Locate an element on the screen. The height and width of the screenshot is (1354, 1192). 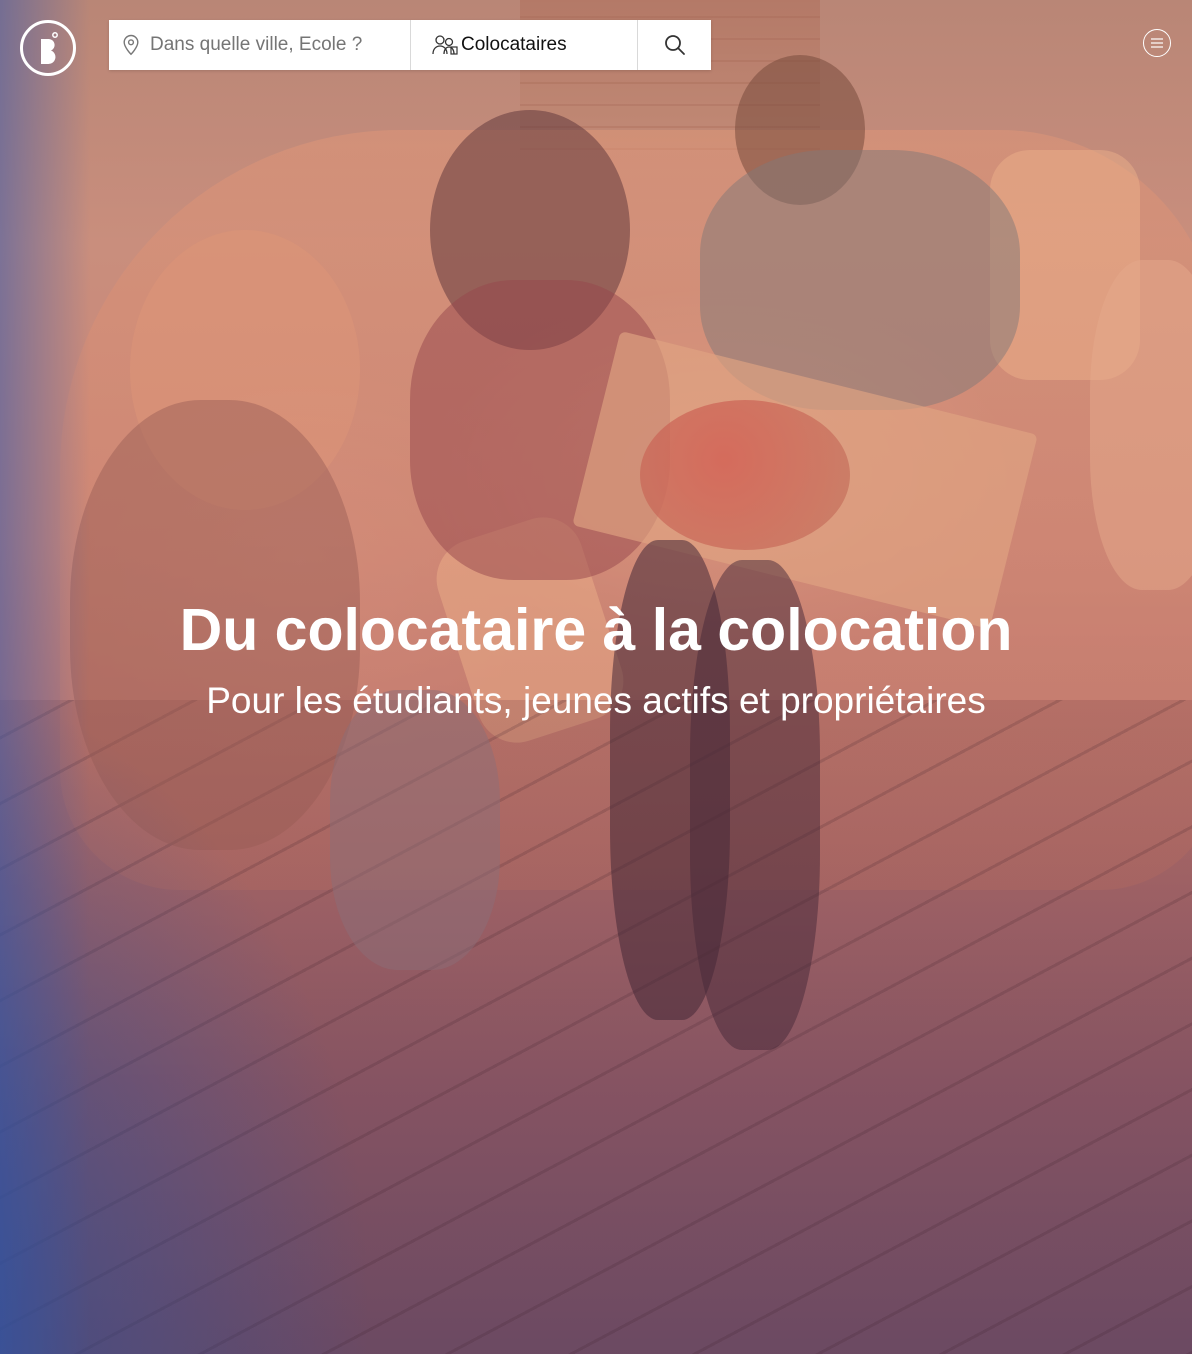
background-person is located at coordinates (1141, 425).